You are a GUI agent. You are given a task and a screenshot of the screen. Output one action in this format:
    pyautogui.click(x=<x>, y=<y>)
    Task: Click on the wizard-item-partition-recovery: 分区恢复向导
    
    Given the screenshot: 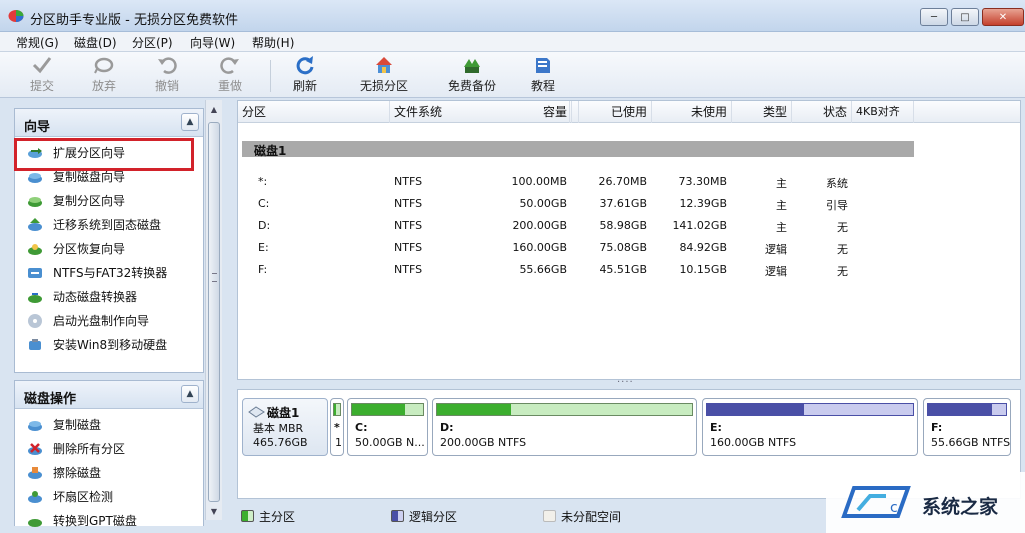 What is the action you would take?
    pyautogui.click(x=109, y=249)
    